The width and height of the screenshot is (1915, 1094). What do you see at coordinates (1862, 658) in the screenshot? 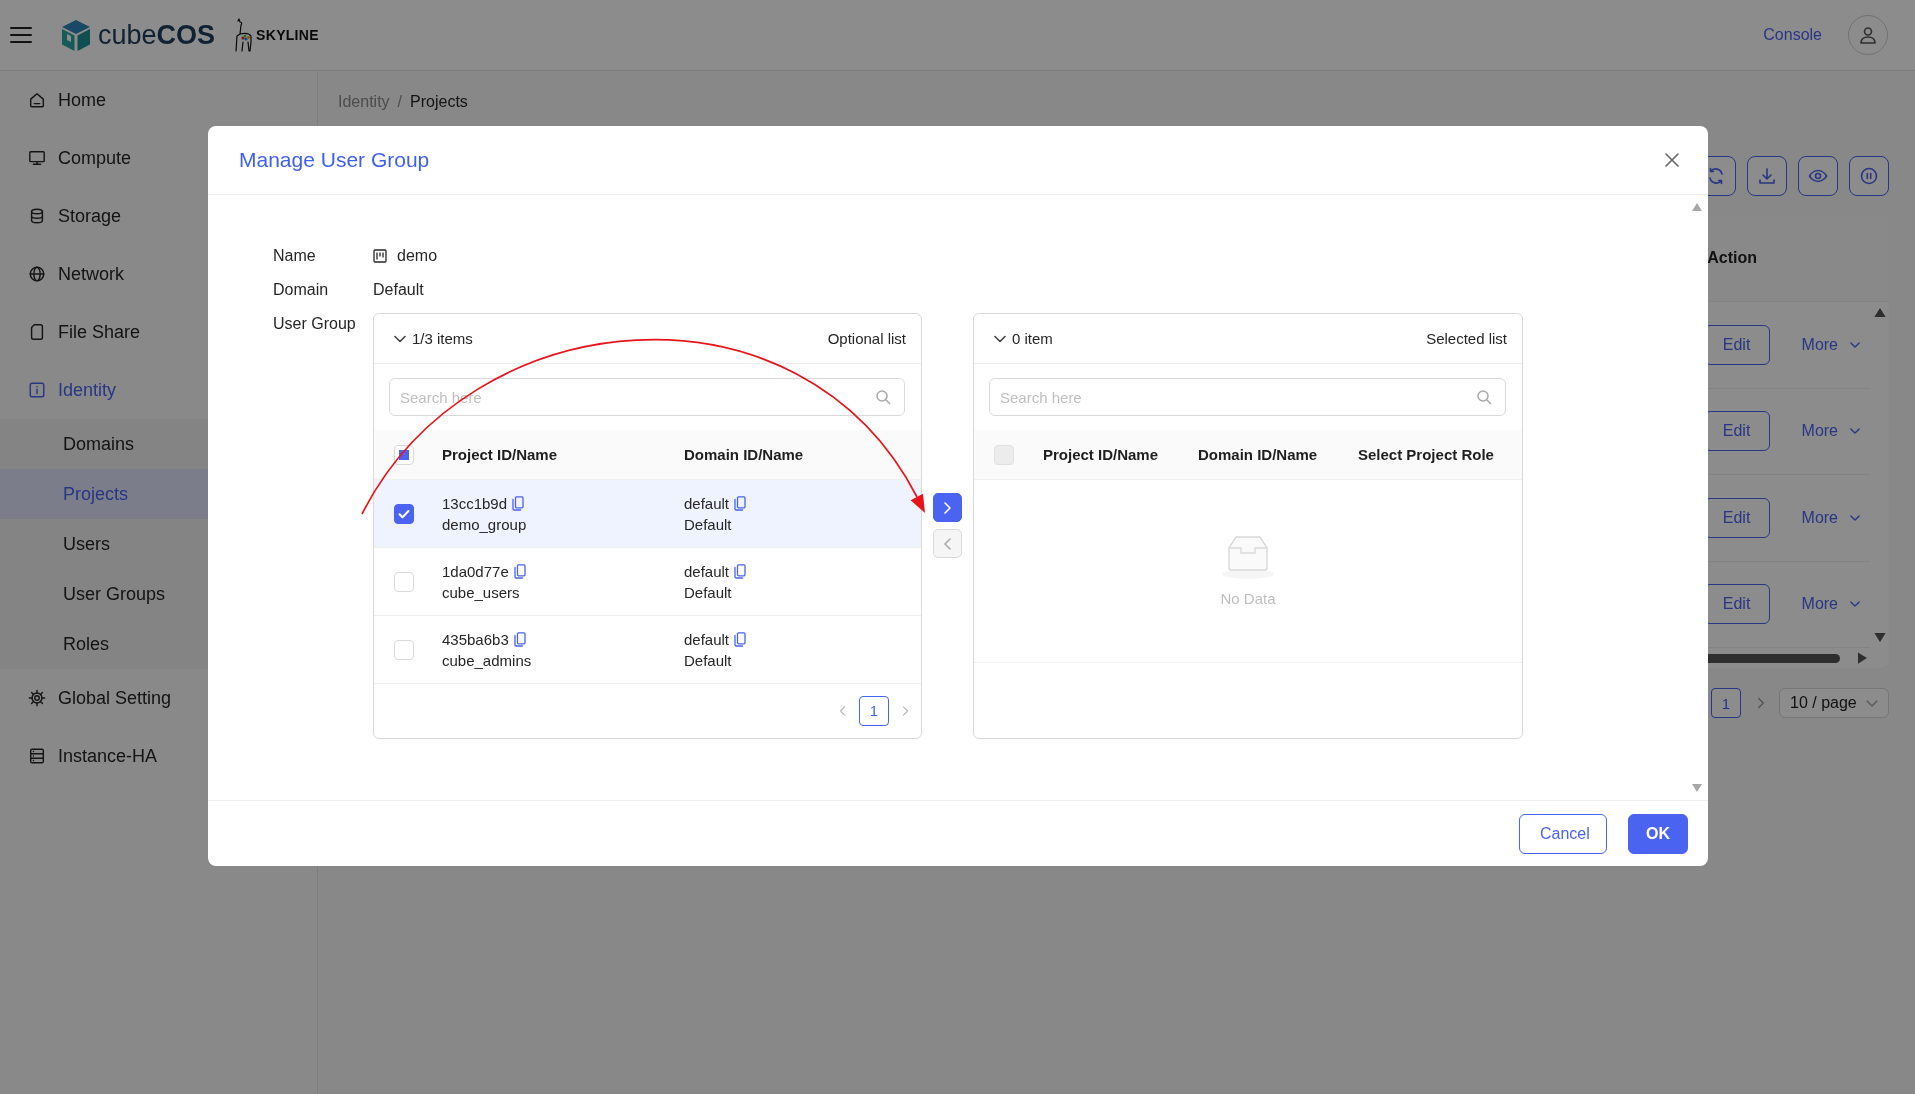
I see `scroll-right-icon` at bounding box center [1862, 658].